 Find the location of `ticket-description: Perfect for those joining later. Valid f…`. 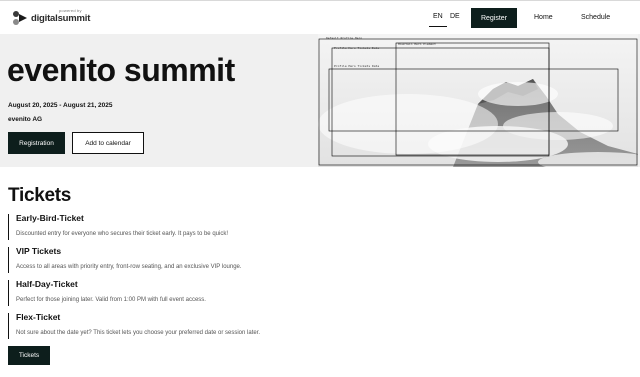

ticket-description: Perfect for those joining later. Valid f… is located at coordinates (111, 300).